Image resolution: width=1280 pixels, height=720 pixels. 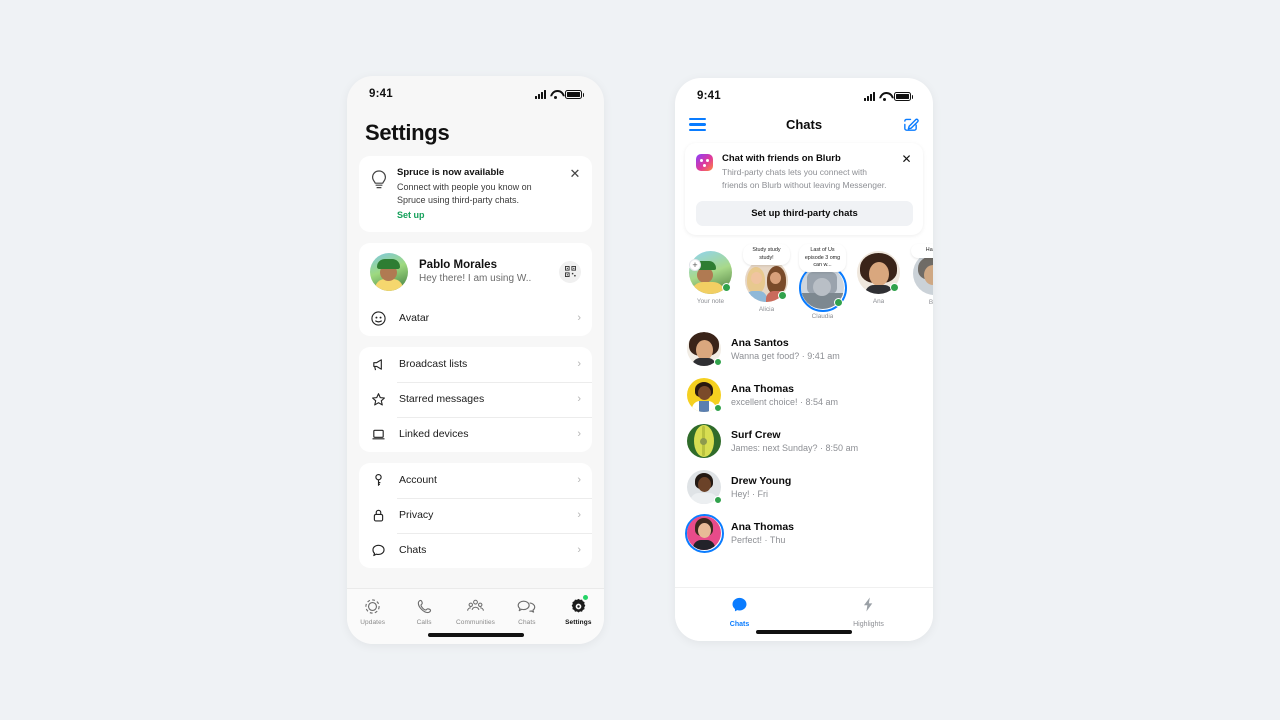 What do you see at coordinates (763, 527) in the screenshot?
I see `chat-name: Ana Thomas` at bounding box center [763, 527].